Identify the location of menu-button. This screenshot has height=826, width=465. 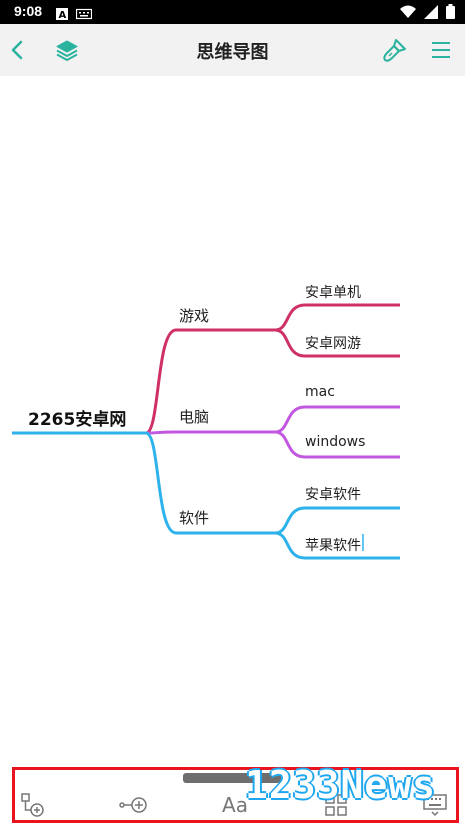
(441, 50).